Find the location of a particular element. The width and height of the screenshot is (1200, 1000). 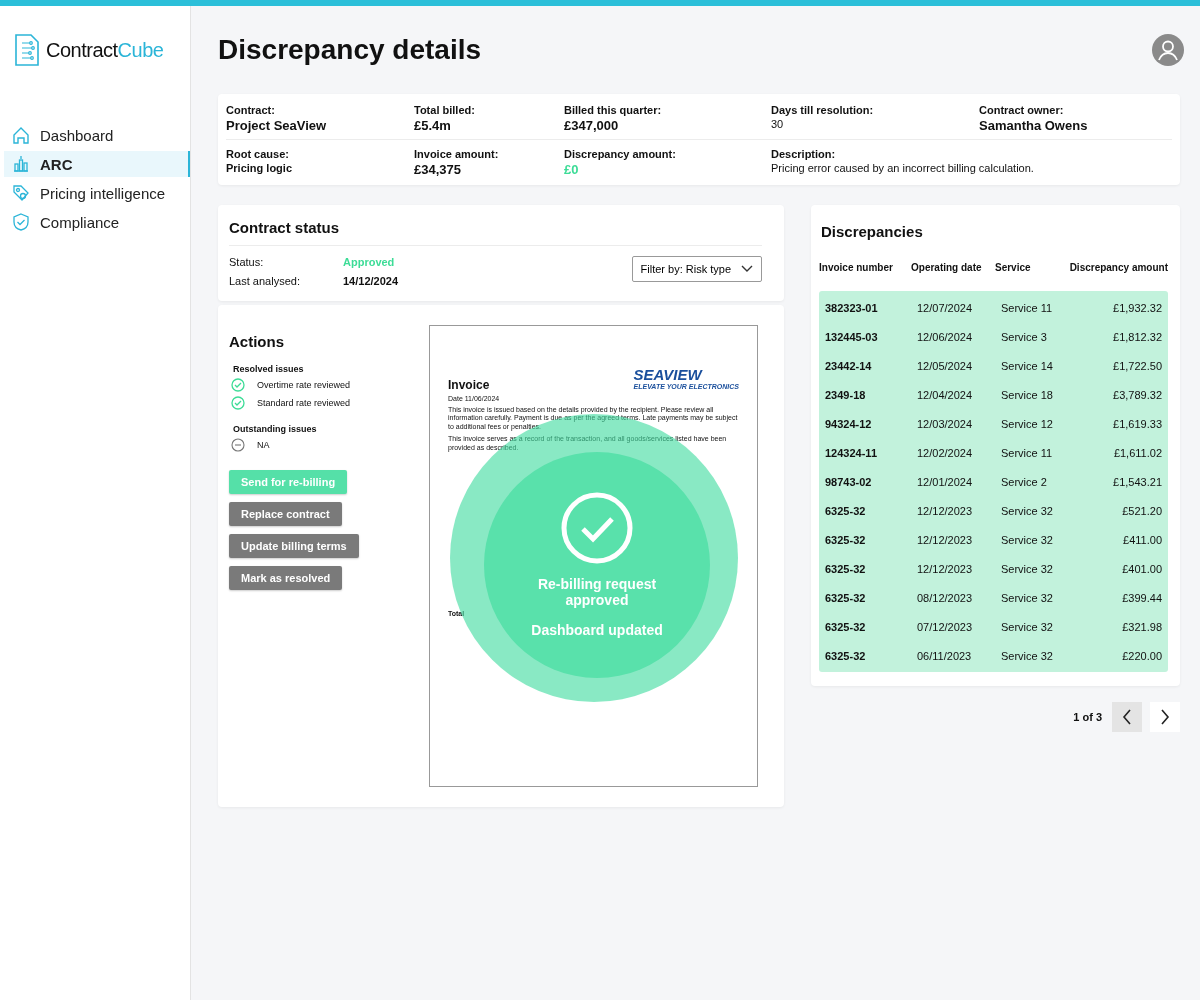

card-title: Discrepancies is located at coordinates (872, 231).